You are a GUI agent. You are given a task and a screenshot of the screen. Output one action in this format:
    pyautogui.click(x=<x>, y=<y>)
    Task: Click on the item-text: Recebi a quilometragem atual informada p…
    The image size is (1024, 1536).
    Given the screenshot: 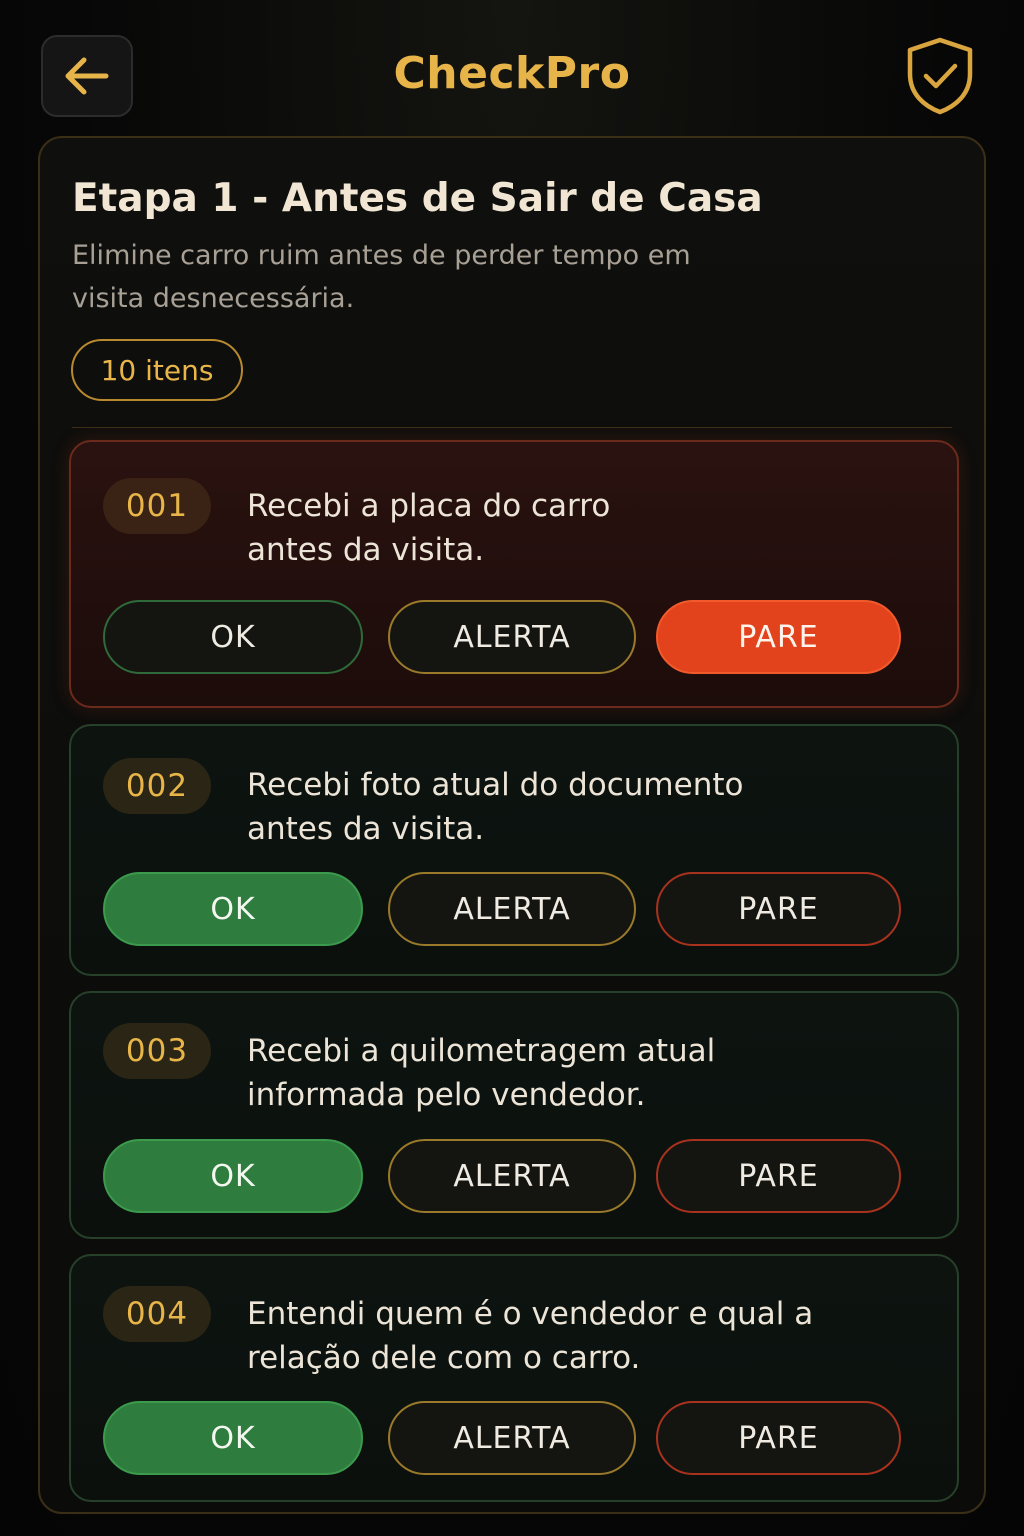 What is the action you would take?
    pyautogui.click(x=481, y=1073)
    